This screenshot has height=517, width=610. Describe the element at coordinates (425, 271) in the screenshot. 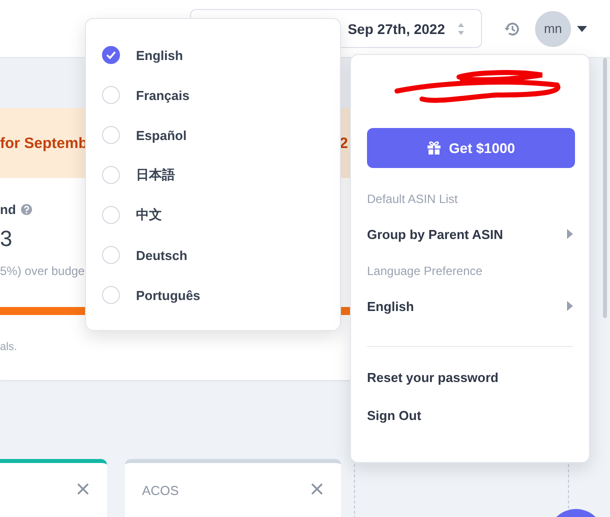

I see `section-heading: Language Preference` at that location.